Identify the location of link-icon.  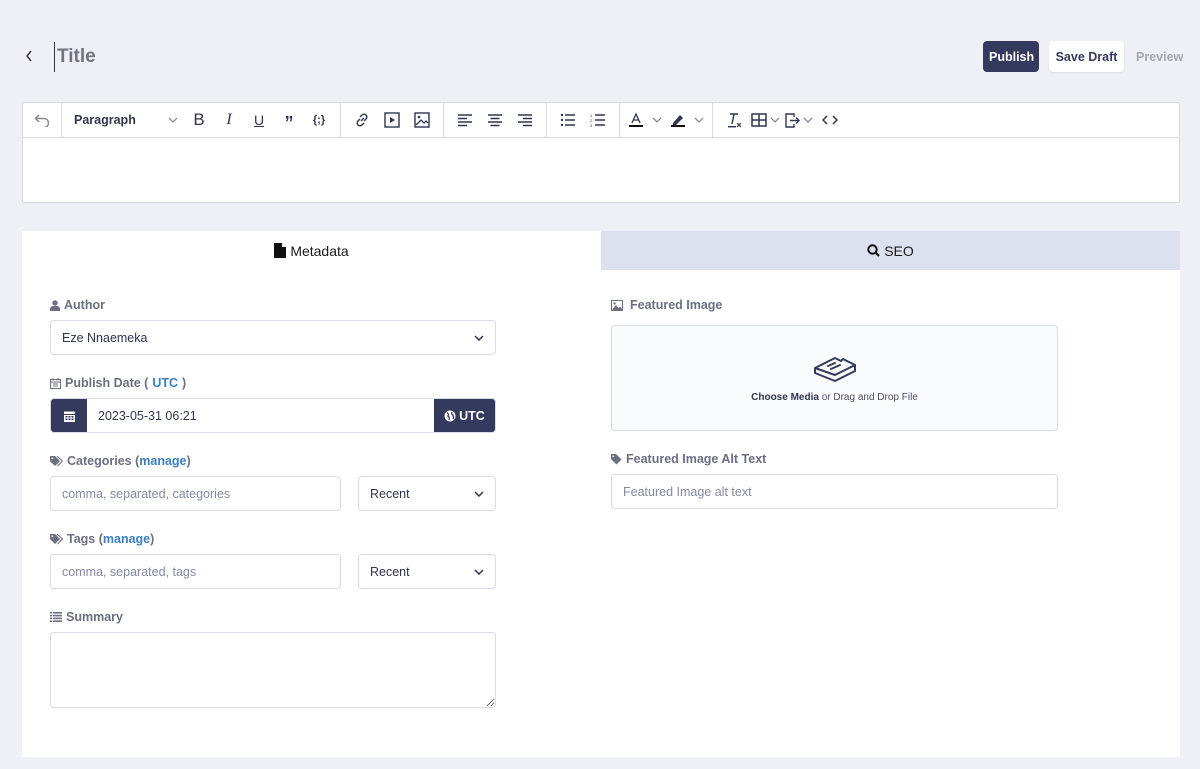
(362, 120).